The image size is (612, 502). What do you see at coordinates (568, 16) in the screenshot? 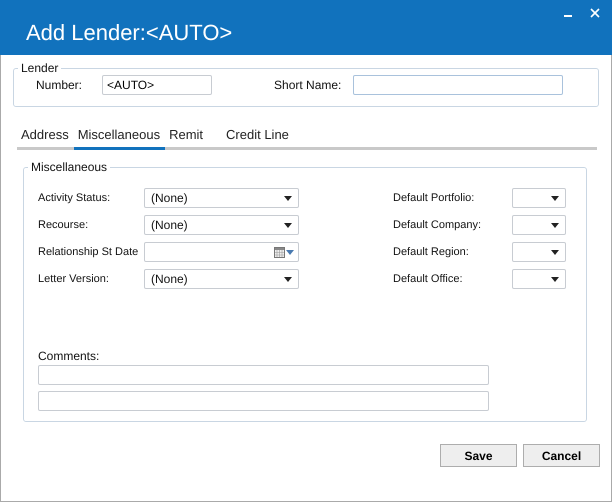
I see `minimize-icon` at bounding box center [568, 16].